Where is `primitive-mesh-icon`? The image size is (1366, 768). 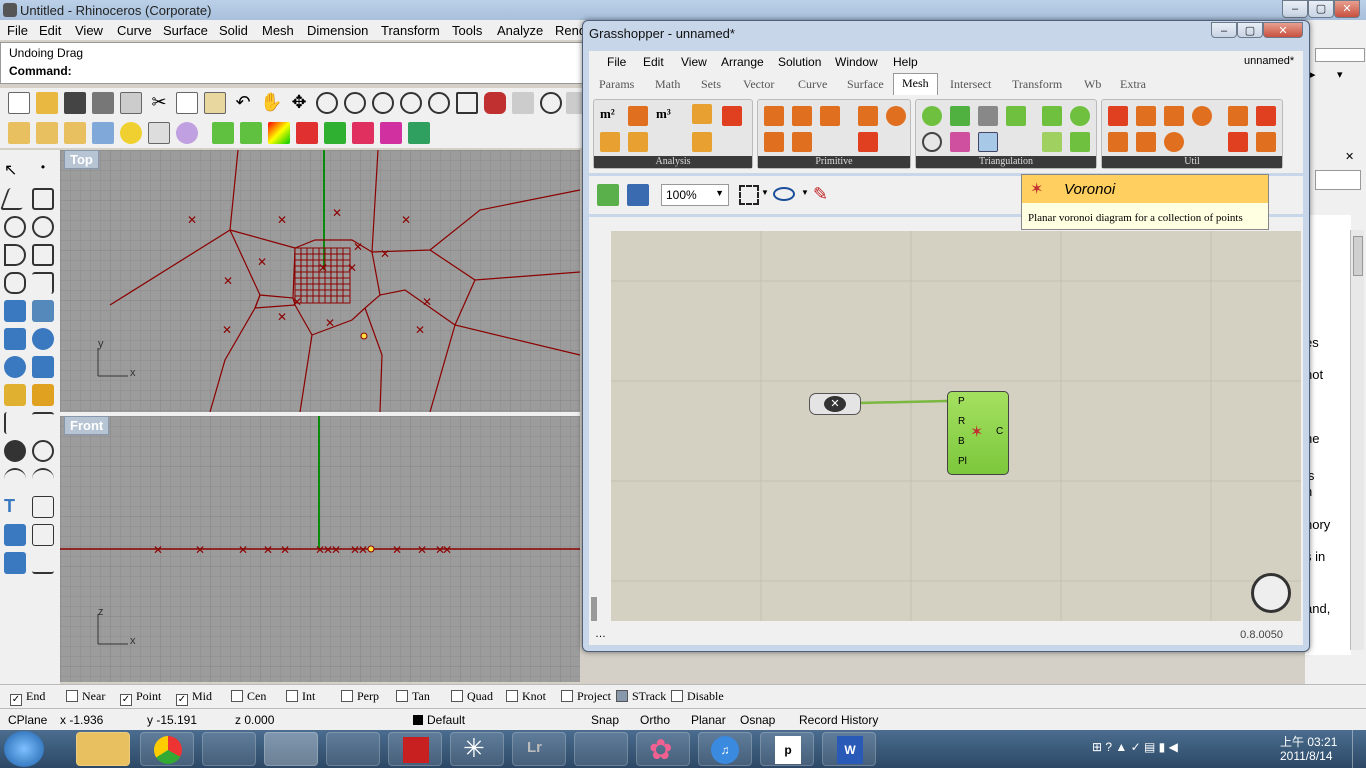
primitive-mesh-icon is located at coordinates (774, 116).